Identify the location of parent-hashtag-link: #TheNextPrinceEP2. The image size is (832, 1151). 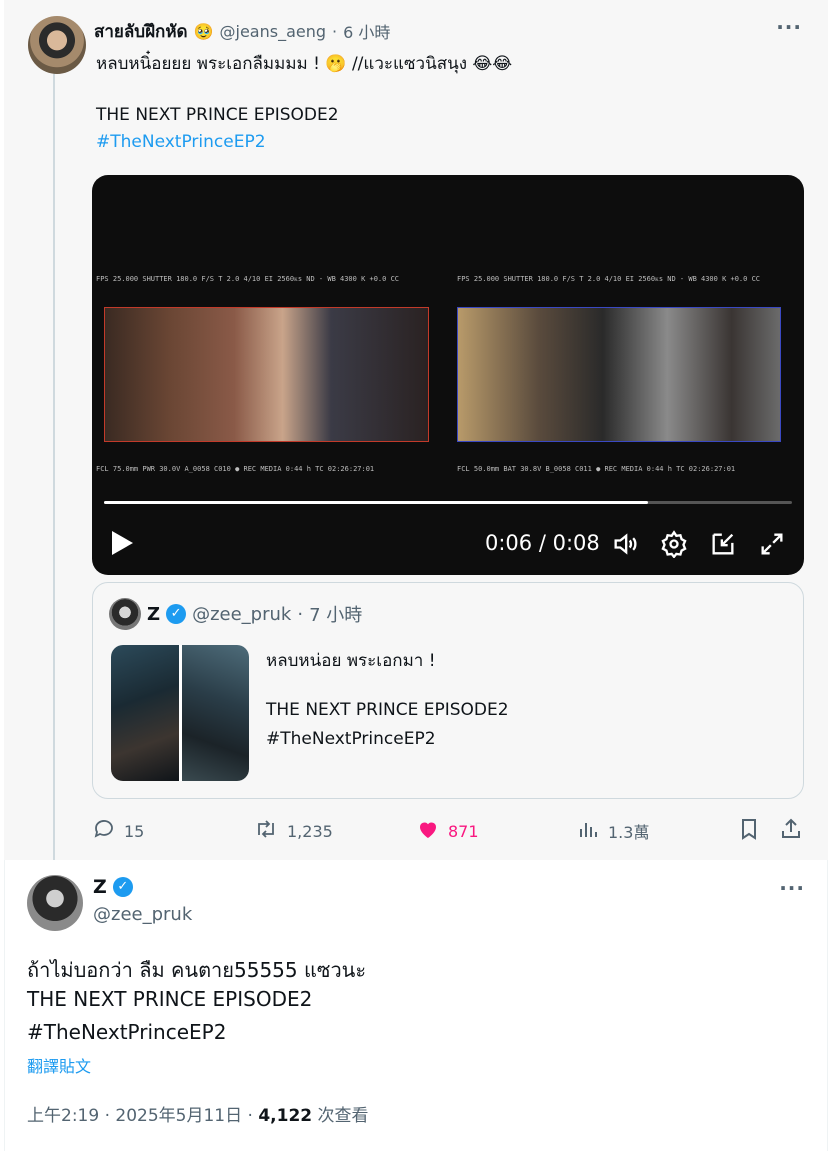
(181, 142).